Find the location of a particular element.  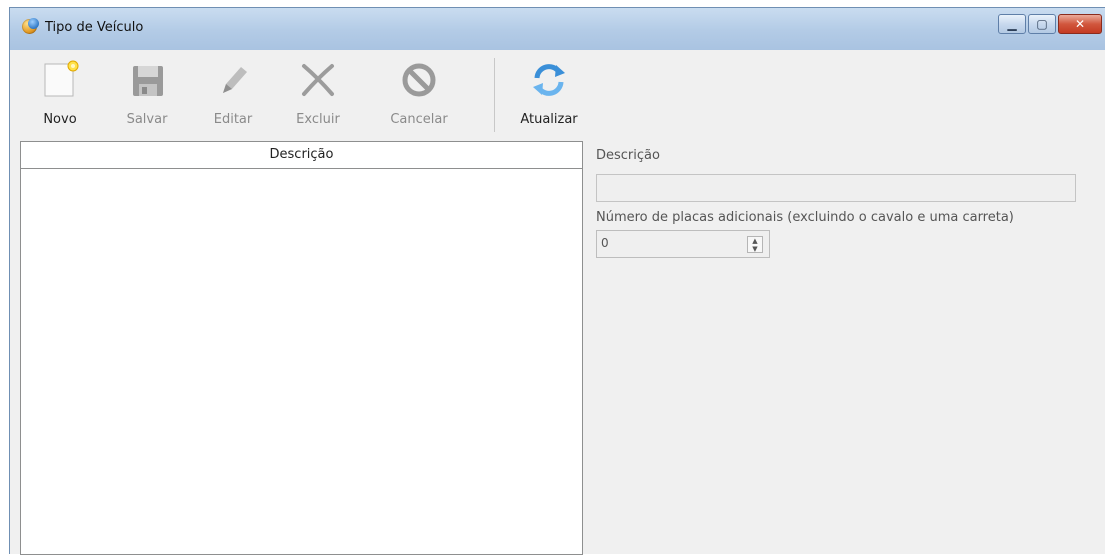

toolbar-separator is located at coordinates (494, 95).